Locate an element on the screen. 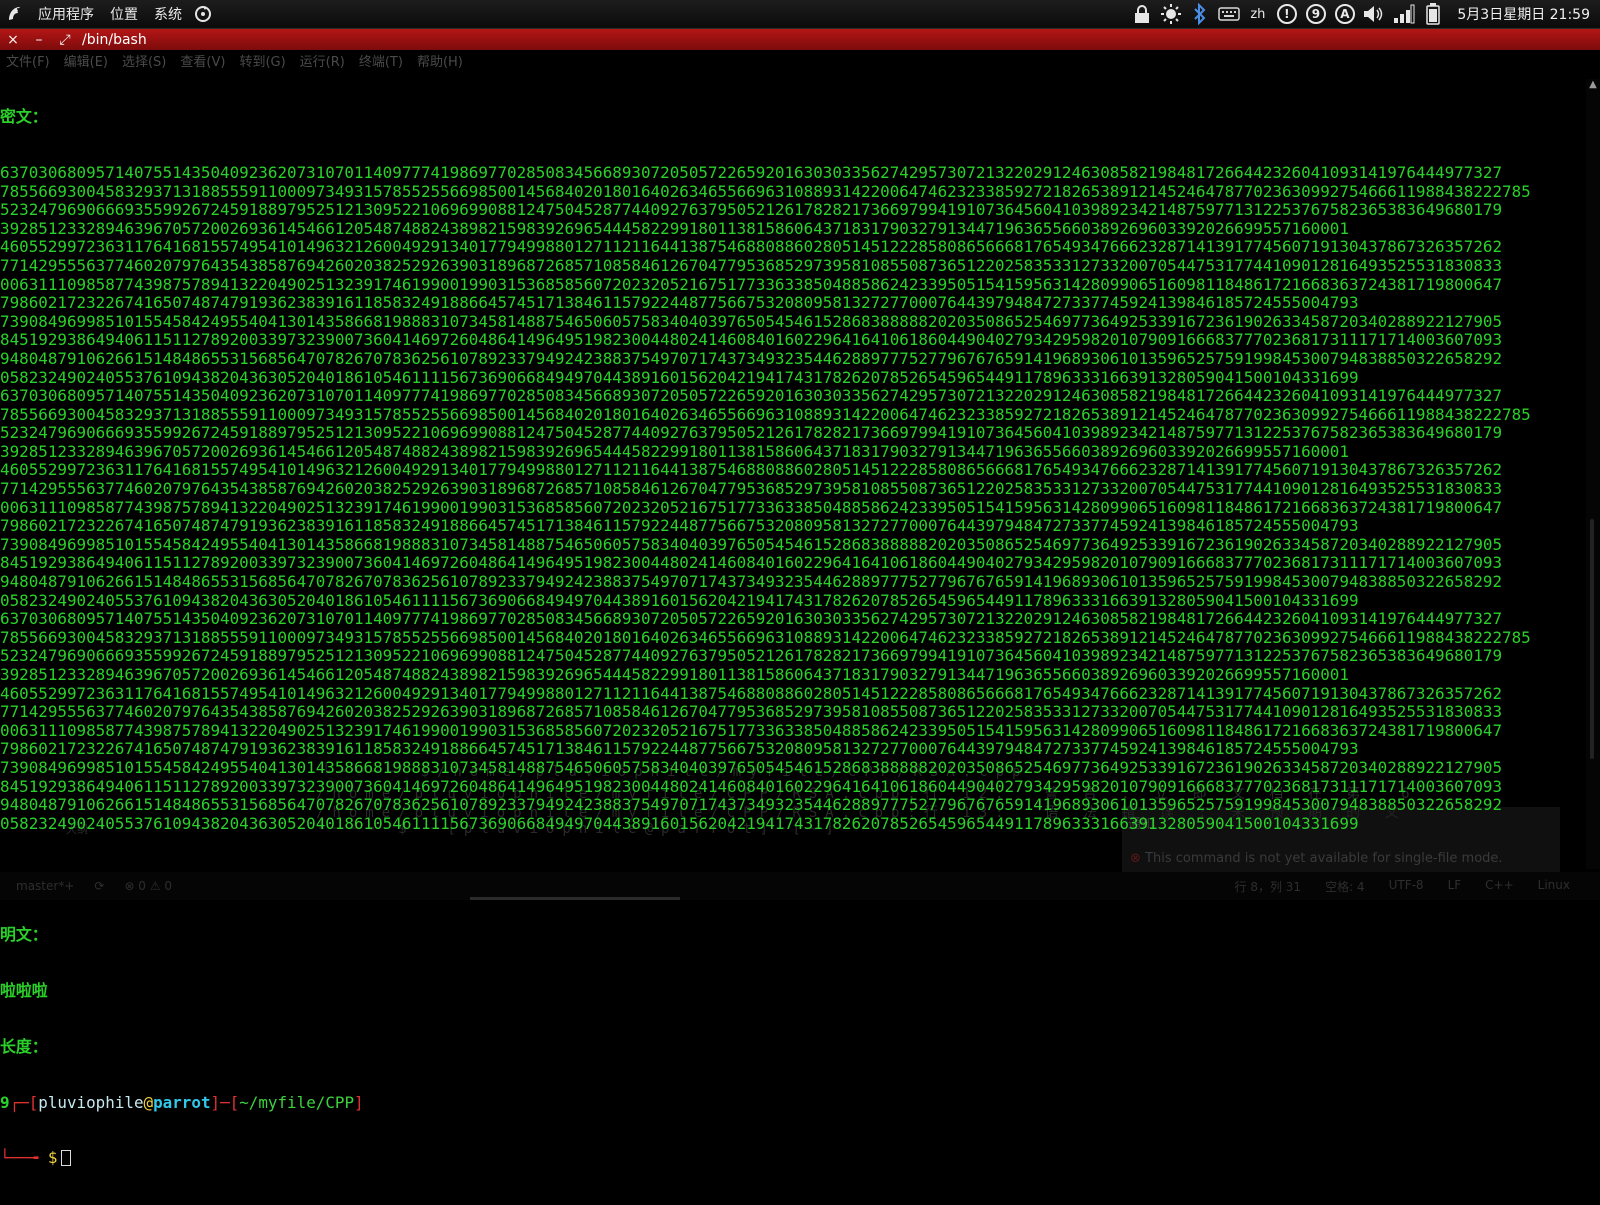 The height and width of the screenshot is (1205, 1600). menu-run: 运行(R) is located at coordinates (322, 60).